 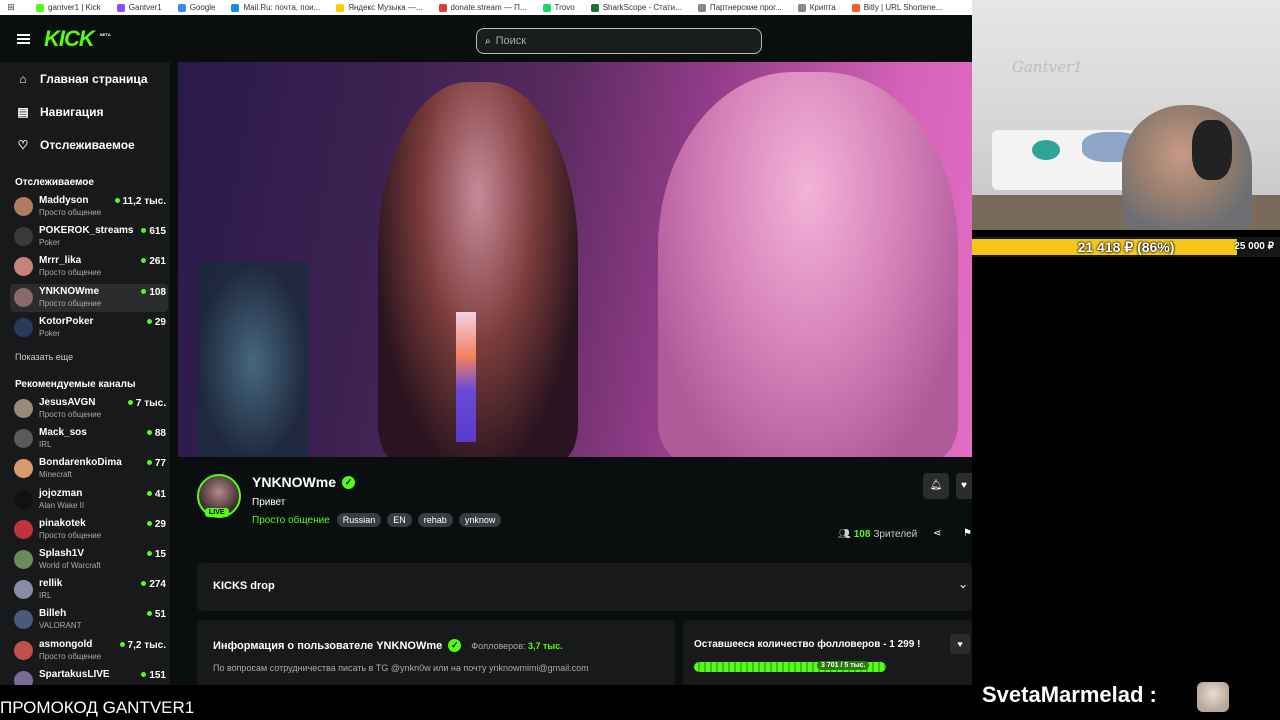 What do you see at coordinates (269, 502) in the screenshot?
I see `stream-title: Привет` at bounding box center [269, 502].